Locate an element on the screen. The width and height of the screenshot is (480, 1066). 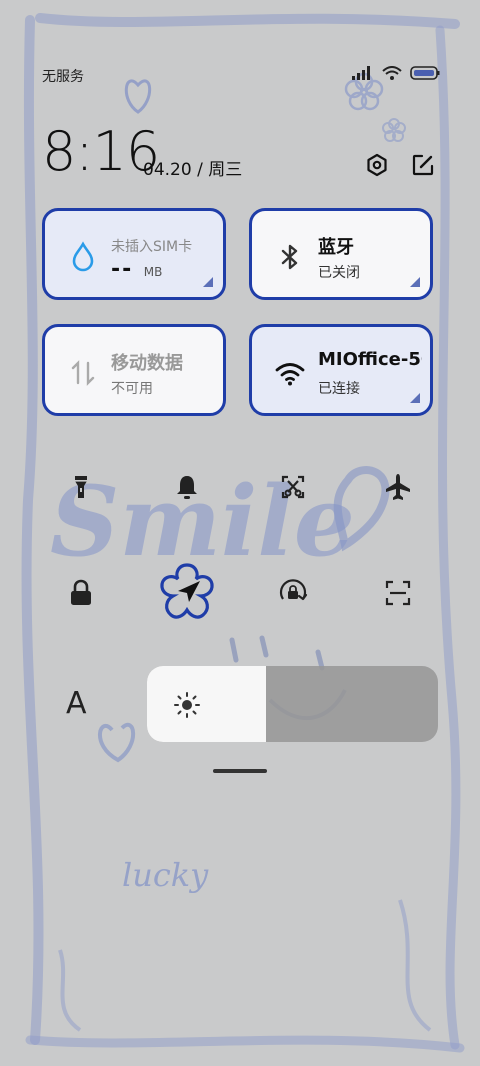
toggle-location is located at coordinates (187, 592).